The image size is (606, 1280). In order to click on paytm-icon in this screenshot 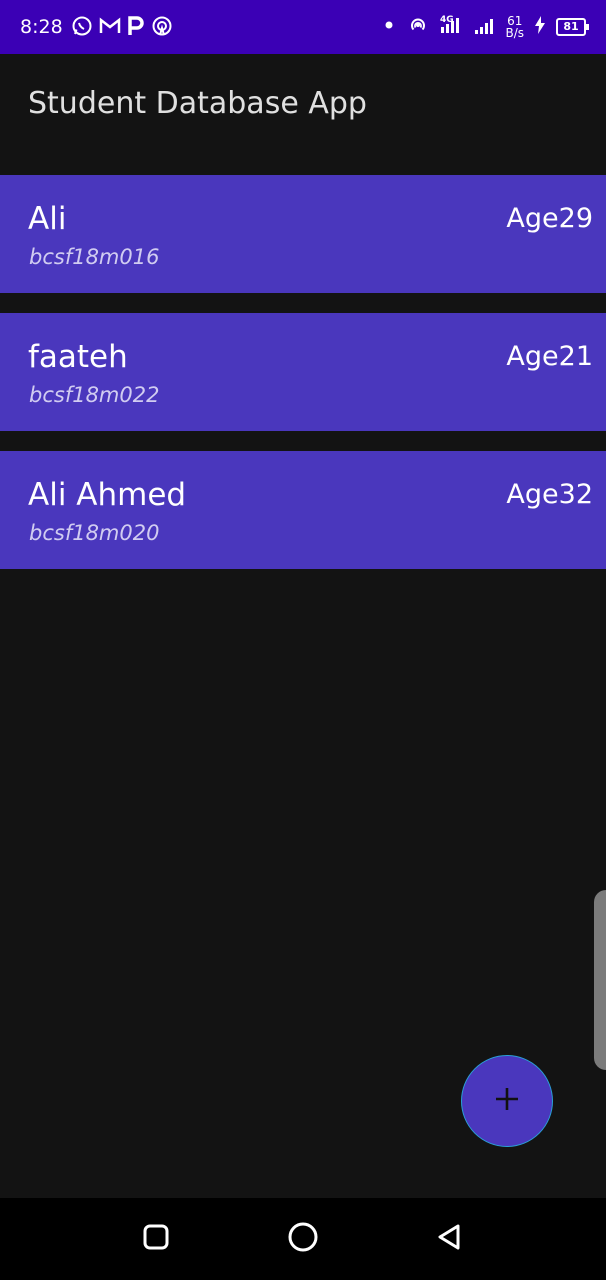, I will do `click(136, 28)`.